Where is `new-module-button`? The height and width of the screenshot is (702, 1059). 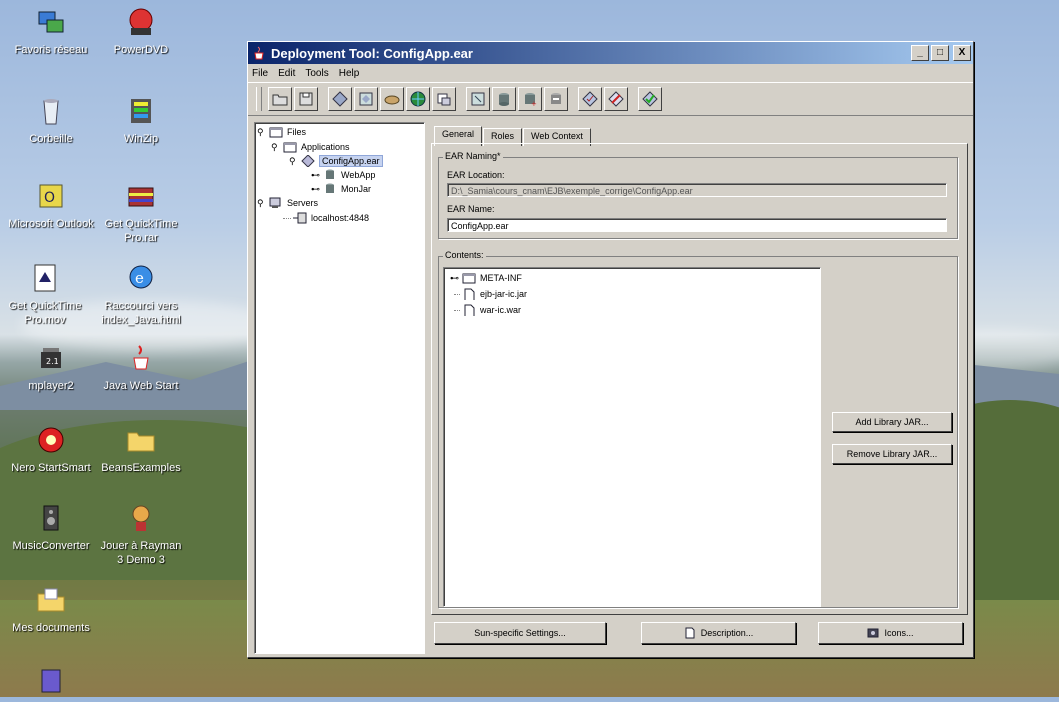 new-module-button is located at coordinates (366, 99).